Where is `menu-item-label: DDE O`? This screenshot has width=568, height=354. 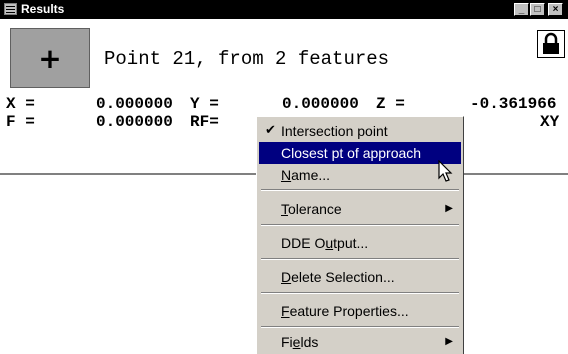 menu-item-label: DDE O is located at coordinates (303, 243).